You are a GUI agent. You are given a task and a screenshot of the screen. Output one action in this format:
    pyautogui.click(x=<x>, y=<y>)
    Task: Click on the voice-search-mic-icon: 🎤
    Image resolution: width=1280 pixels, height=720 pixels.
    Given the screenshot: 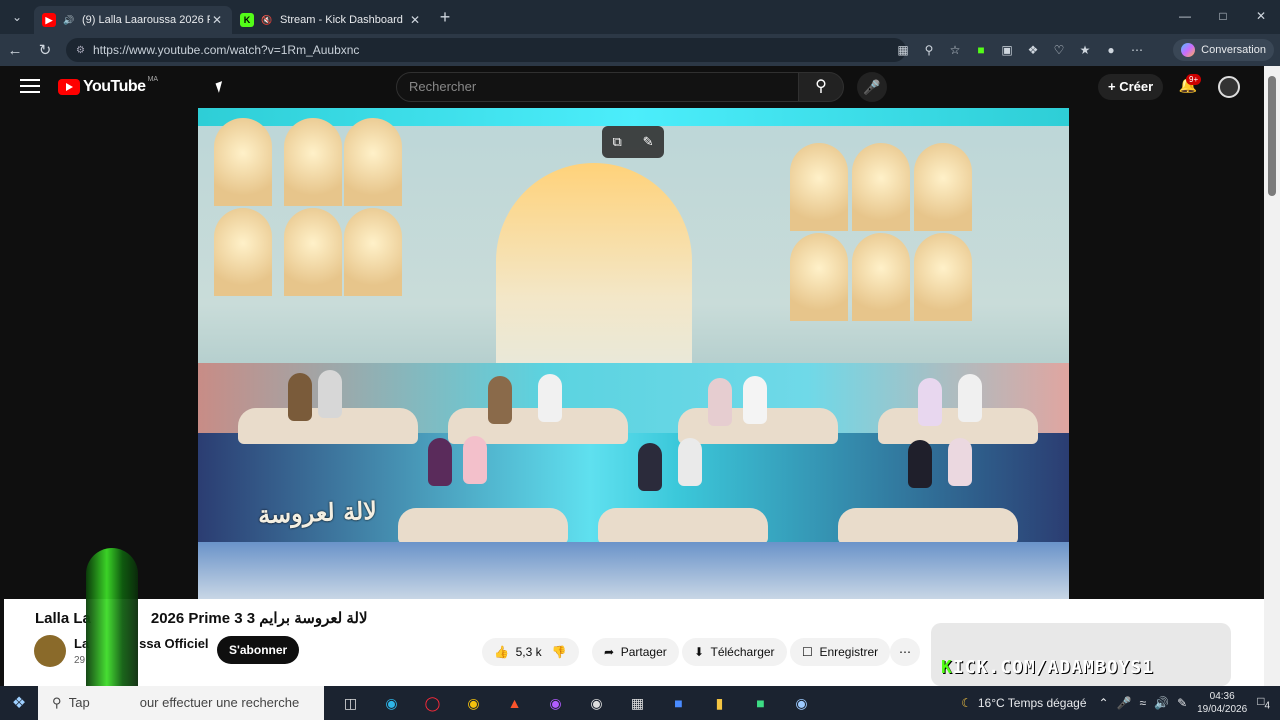 What is the action you would take?
    pyautogui.click(x=872, y=87)
    